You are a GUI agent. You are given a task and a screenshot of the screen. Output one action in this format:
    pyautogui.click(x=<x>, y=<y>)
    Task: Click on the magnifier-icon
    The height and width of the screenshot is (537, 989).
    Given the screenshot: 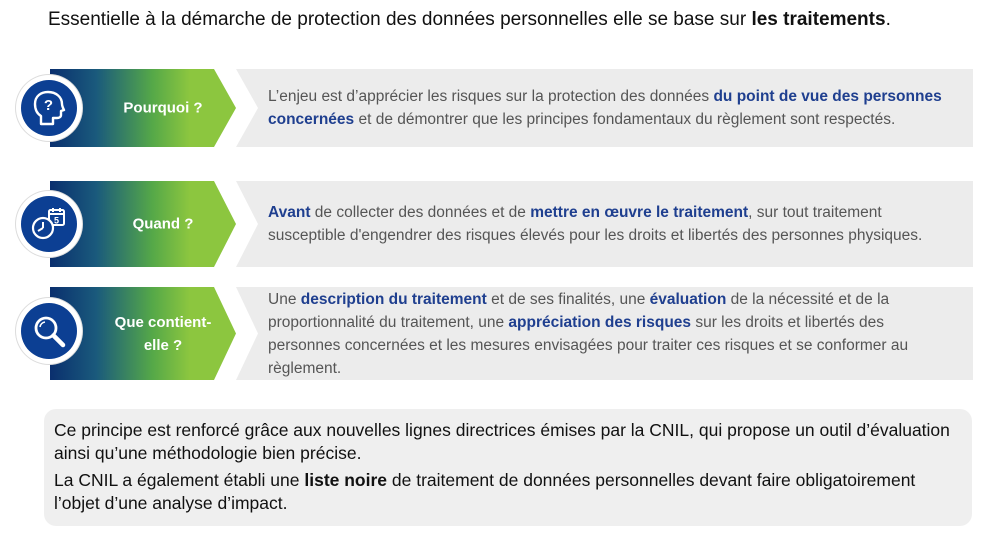 What is the action you would take?
    pyautogui.click(x=50, y=332)
    